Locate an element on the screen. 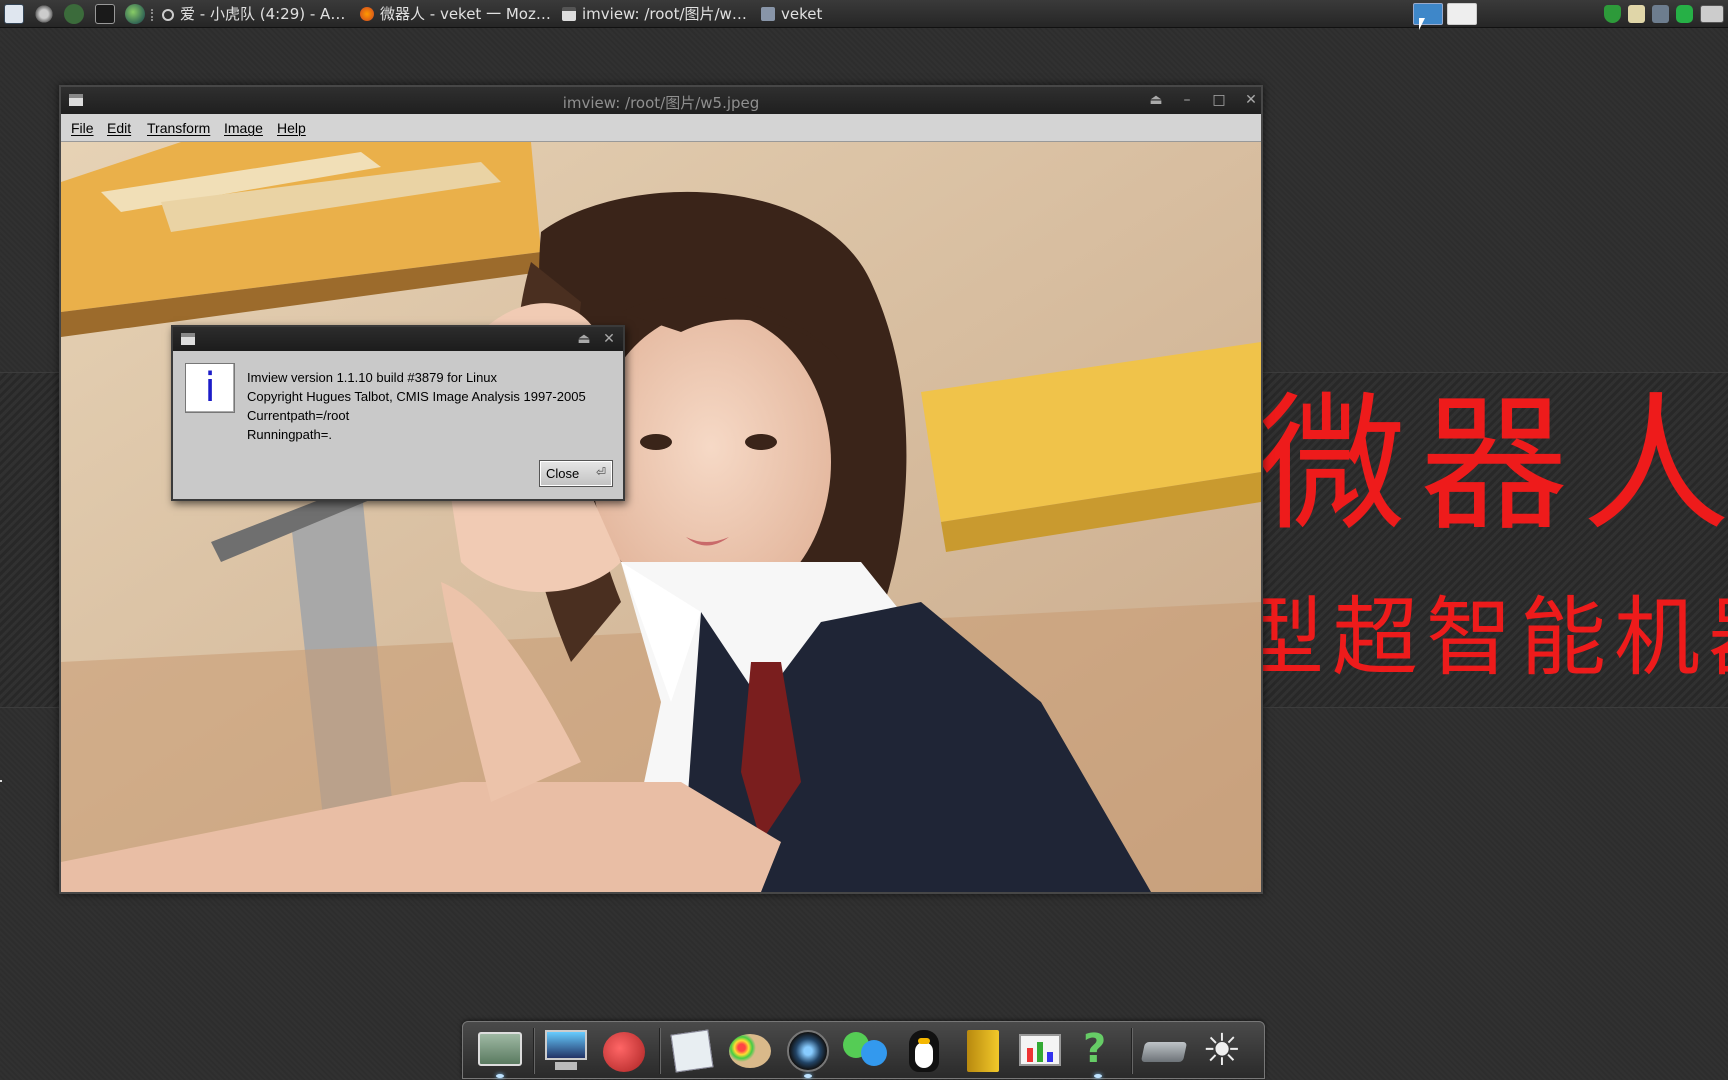  enter-key-icon: ⏎ is located at coordinates (600, 472).